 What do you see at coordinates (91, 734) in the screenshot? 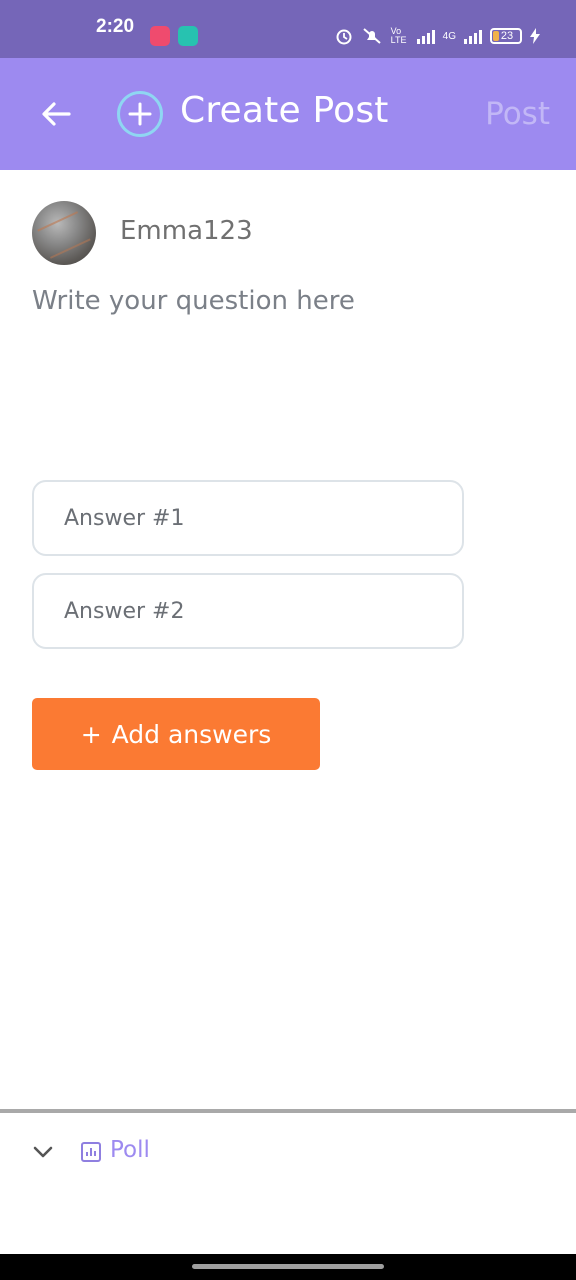
I see `plus-icon: +` at bounding box center [91, 734].